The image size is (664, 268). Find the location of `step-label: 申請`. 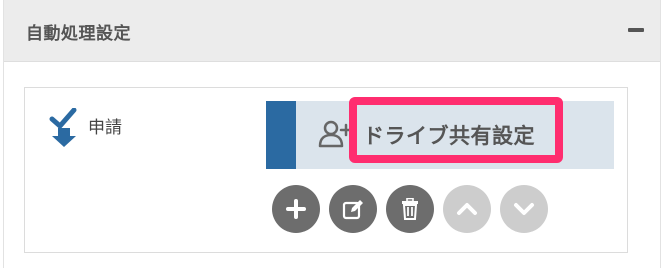

step-label: 申請 is located at coordinates (105, 128).